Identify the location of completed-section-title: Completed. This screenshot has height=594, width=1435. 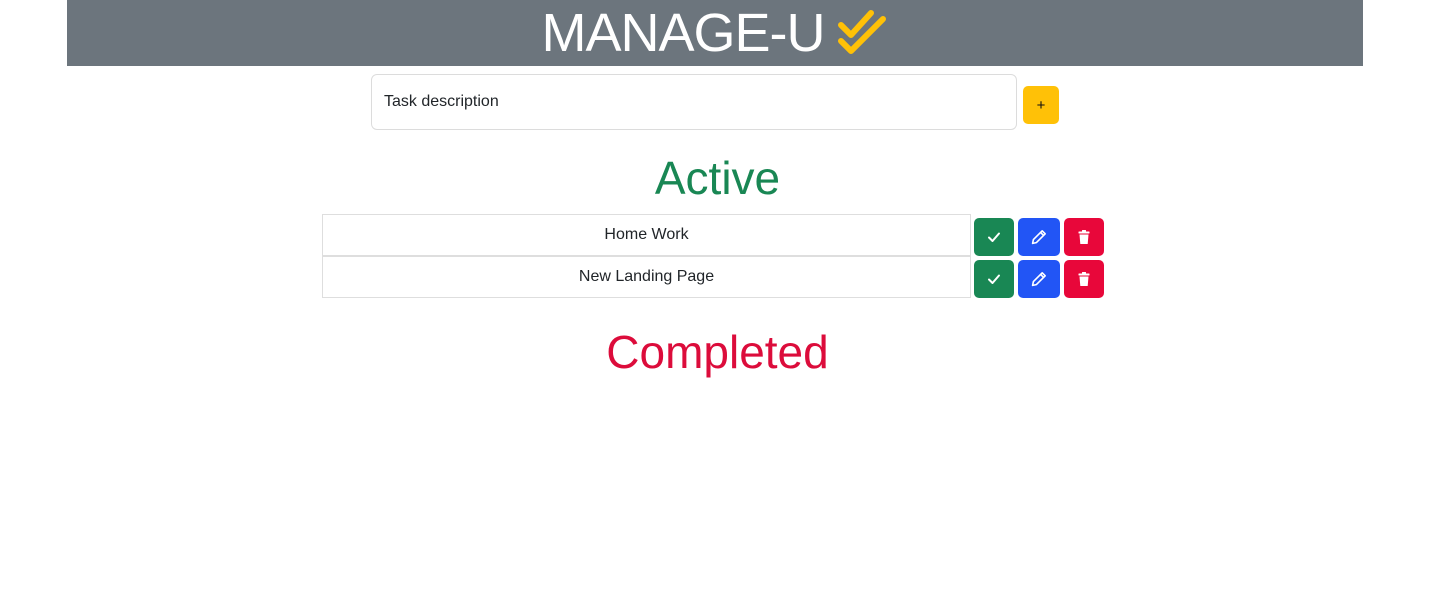
(717, 352).